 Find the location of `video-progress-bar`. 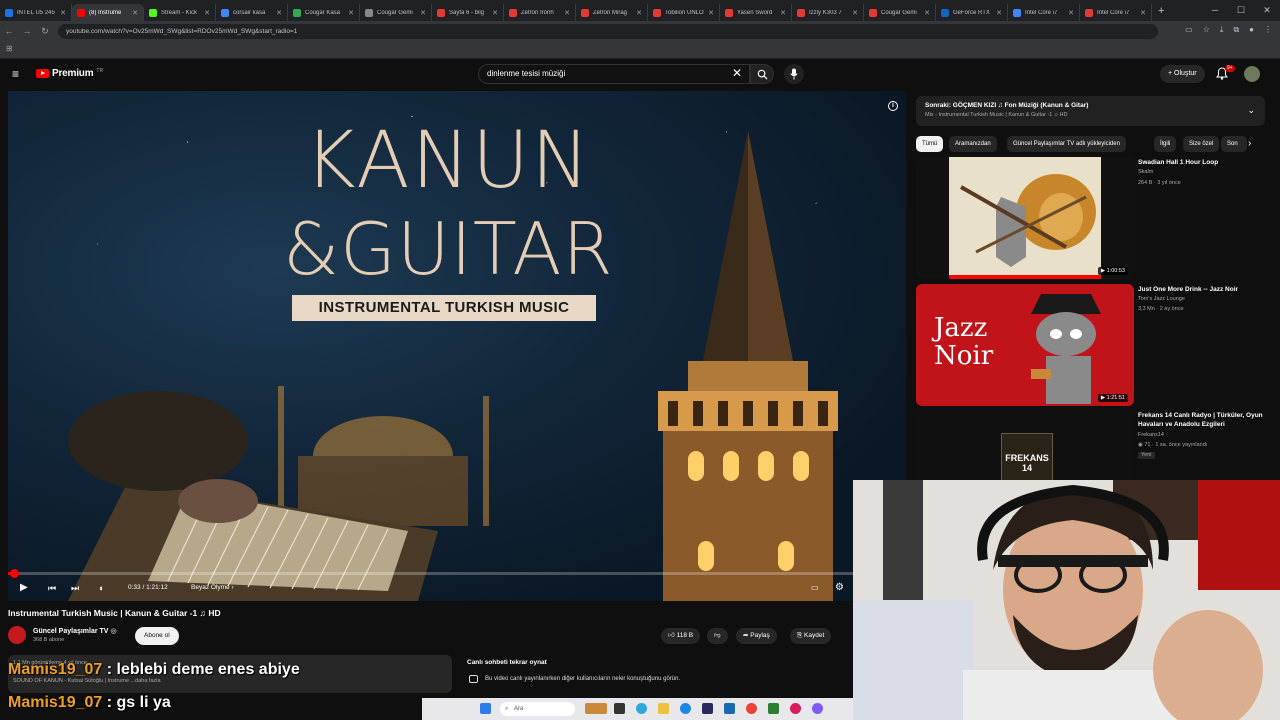

video-progress-bar is located at coordinates (457, 573).